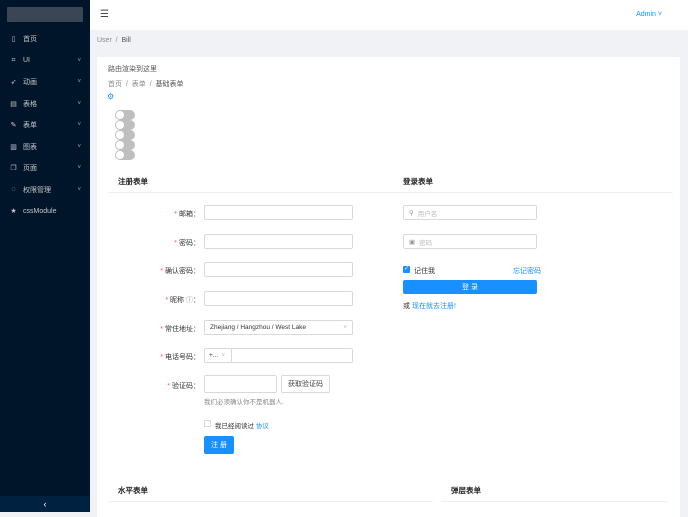 The width and height of the screenshot is (688, 517). I want to click on label-text: 确认密码, so click(179, 271).